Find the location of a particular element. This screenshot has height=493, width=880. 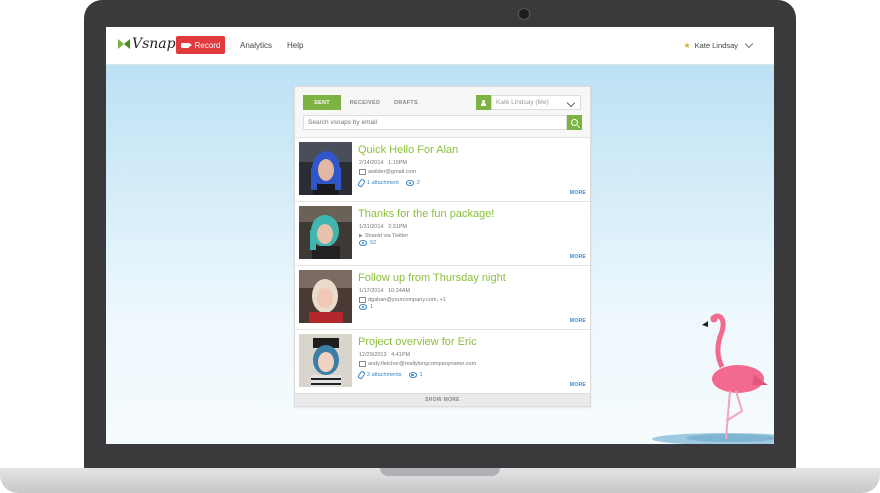

tab-sent: SENT is located at coordinates (322, 102).